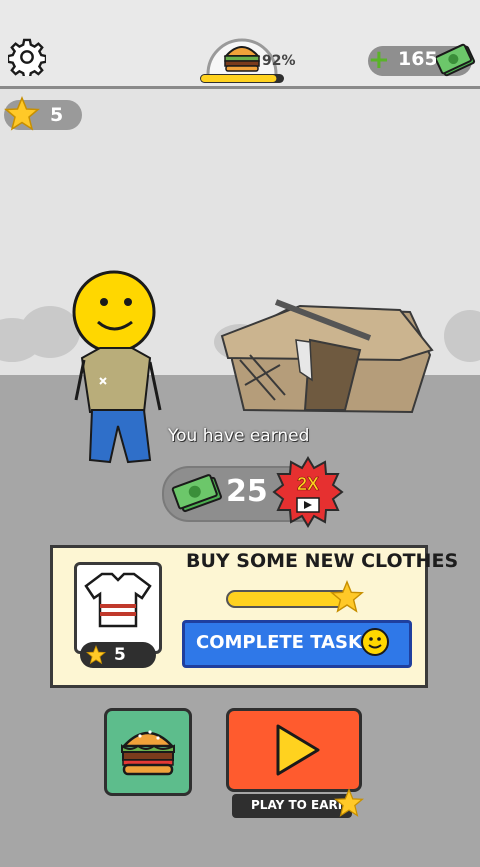  What do you see at coordinates (308, 484) in the screenshot?
I see `multiplier-label: 2X` at bounding box center [308, 484].